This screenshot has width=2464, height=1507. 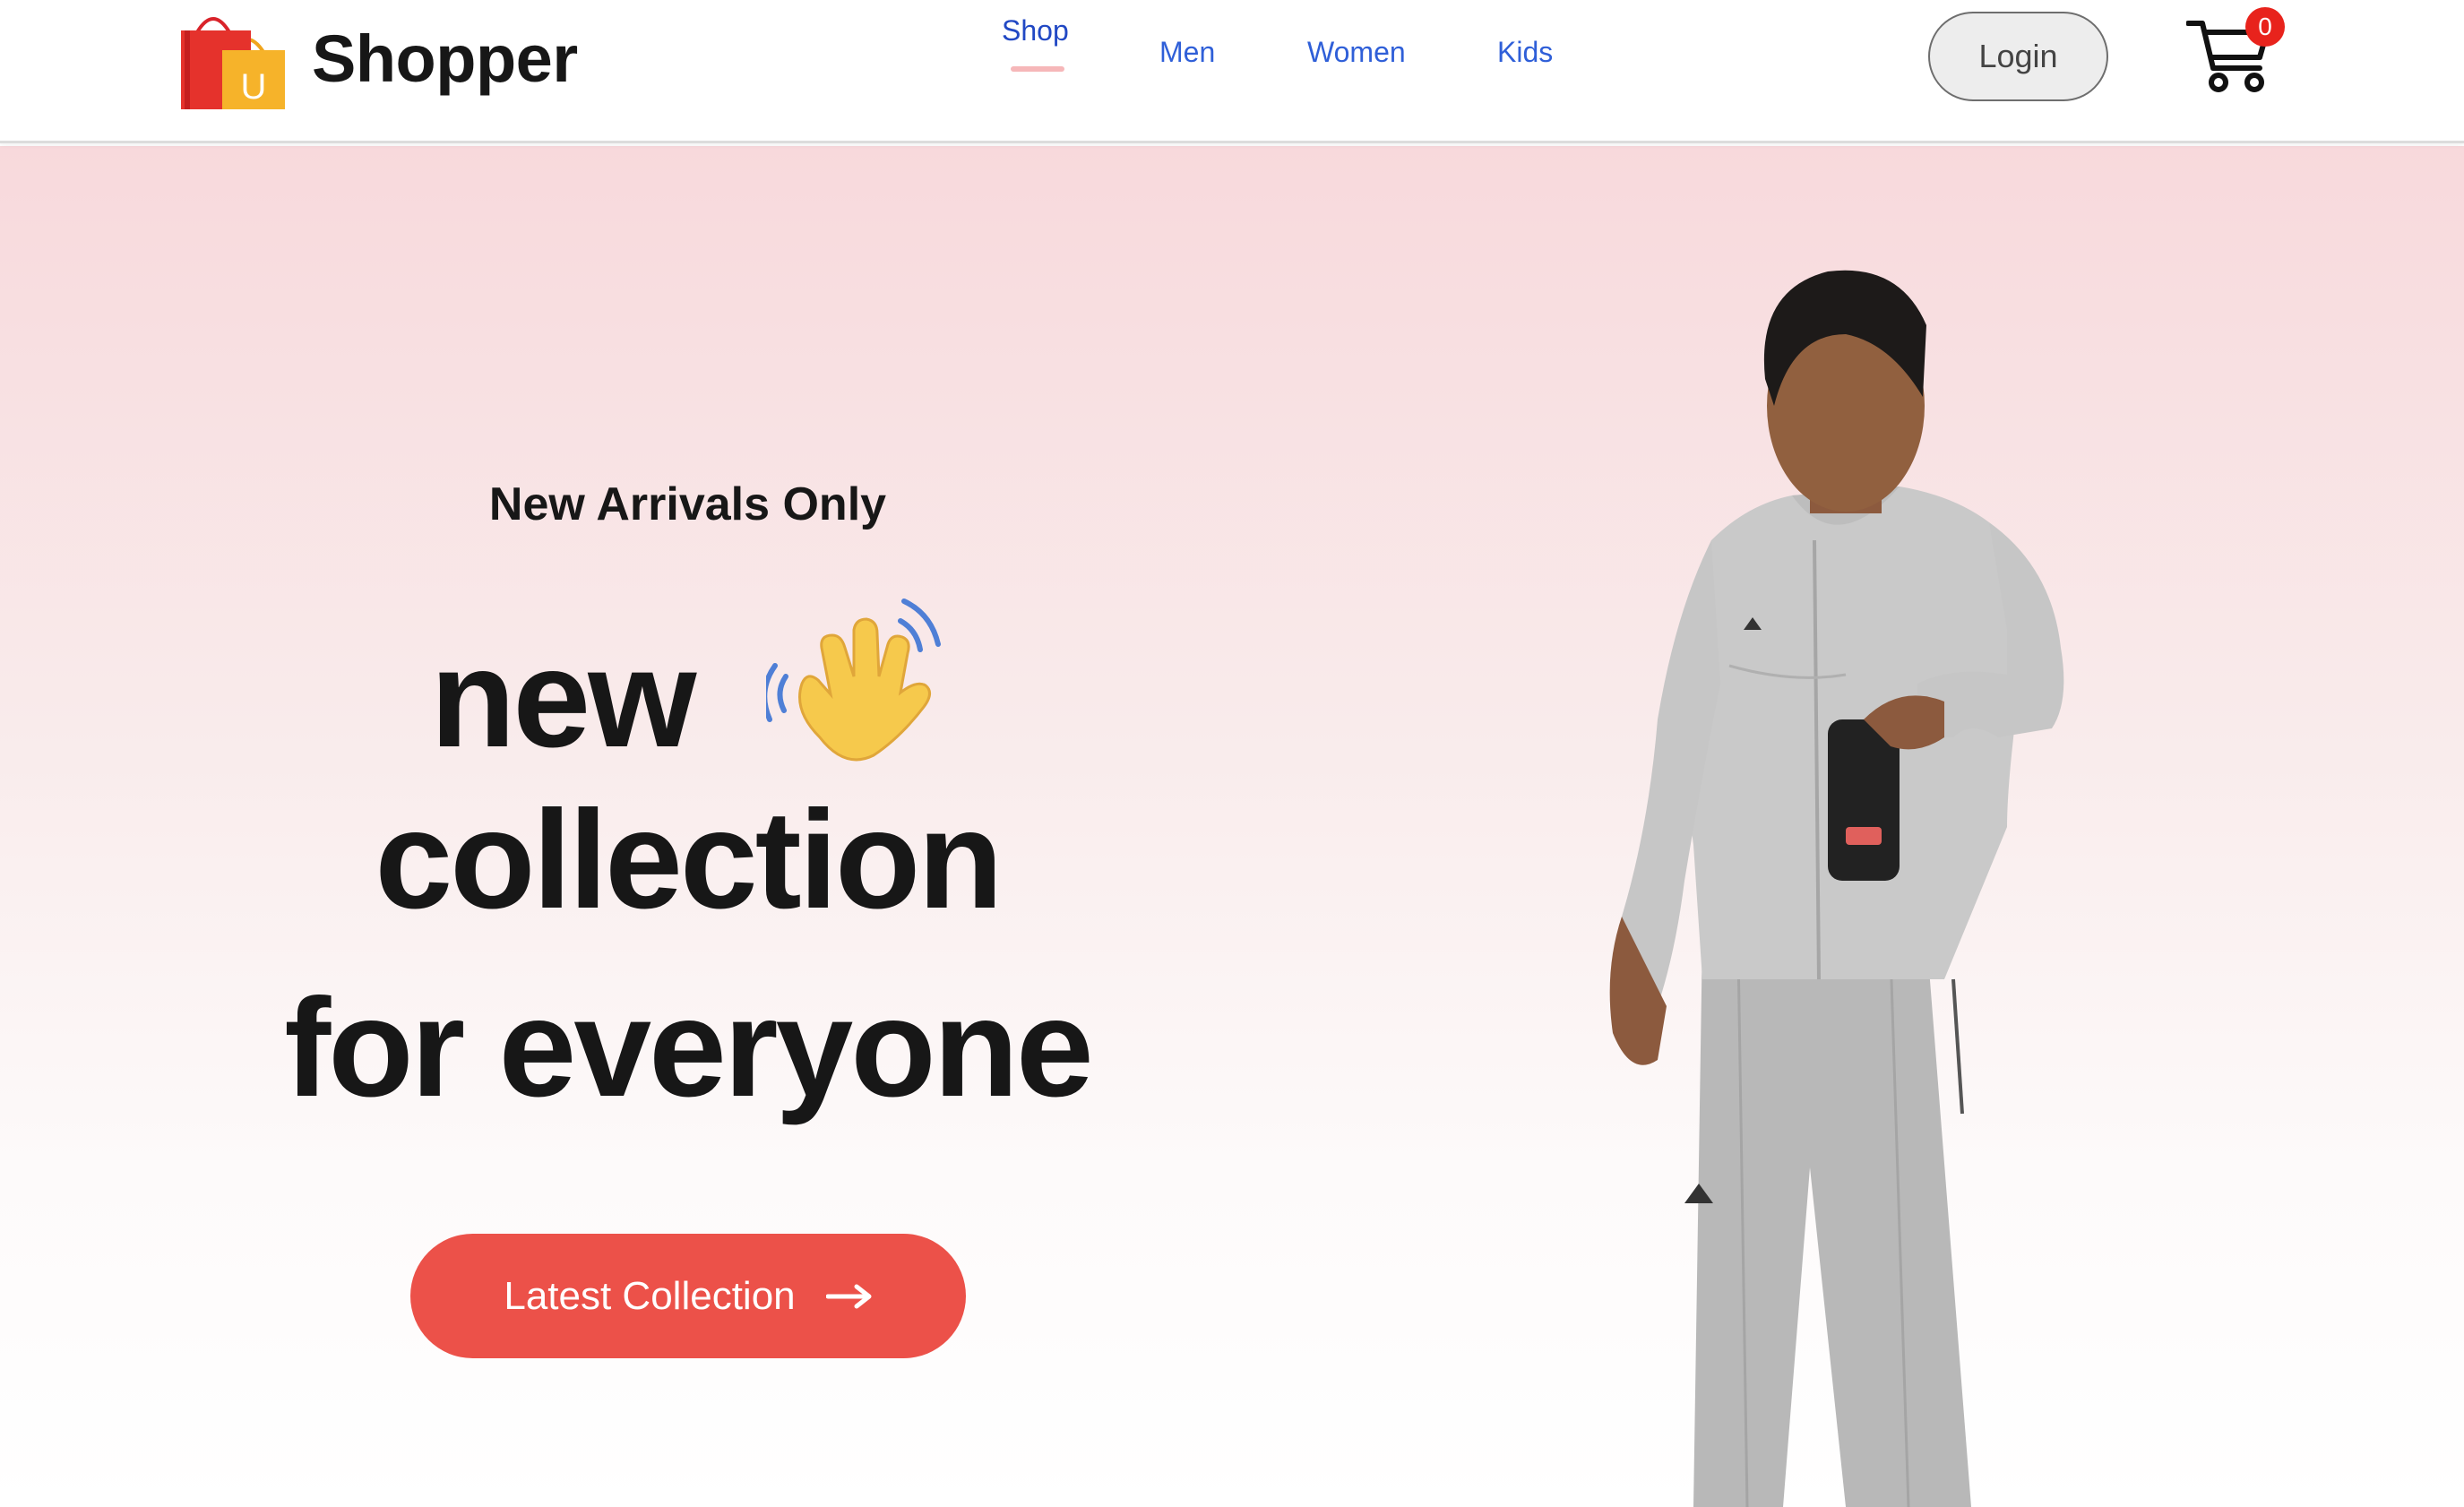 I want to click on login-button: Login, so click(x=2018, y=56).